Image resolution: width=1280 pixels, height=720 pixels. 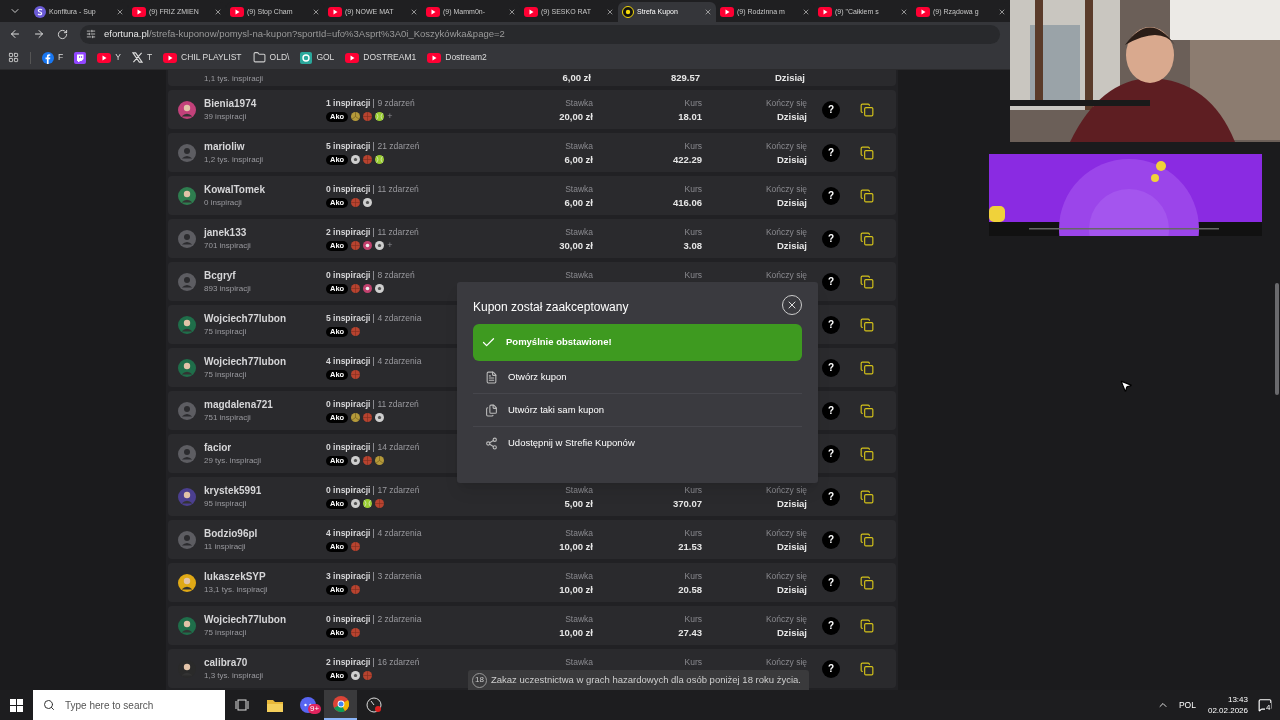 What do you see at coordinates (348, 103) in the screenshot?
I see `inspiration-count: 1 inspiracji` at bounding box center [348, 103].